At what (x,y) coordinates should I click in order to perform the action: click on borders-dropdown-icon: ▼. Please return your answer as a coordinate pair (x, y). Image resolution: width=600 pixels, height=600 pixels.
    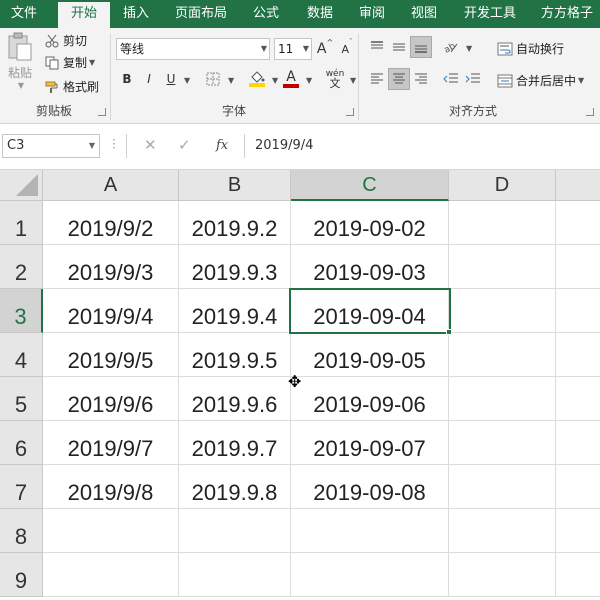
    Looking at the image, I should click on (231, 80).